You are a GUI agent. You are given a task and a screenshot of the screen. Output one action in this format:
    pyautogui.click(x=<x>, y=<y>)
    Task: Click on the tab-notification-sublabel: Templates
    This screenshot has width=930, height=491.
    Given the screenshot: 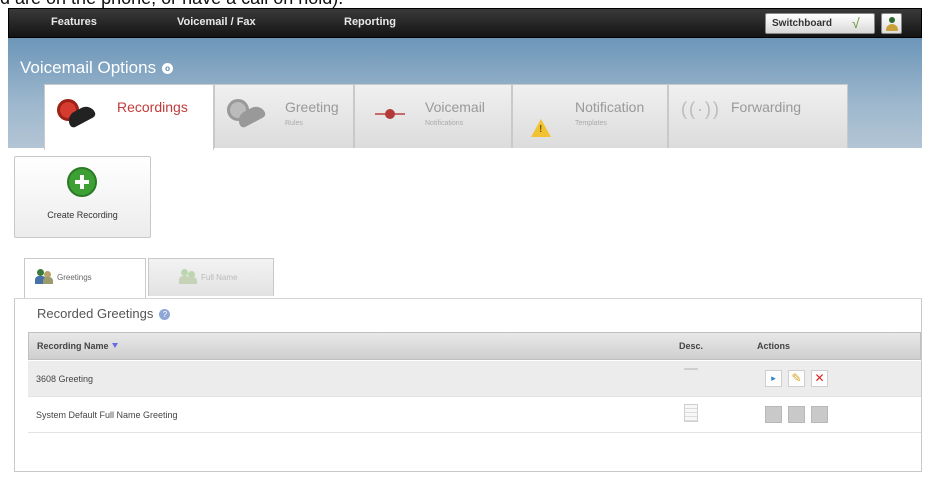 What is the action you would take?
    pyautogui.click(x=591, y=123)
    